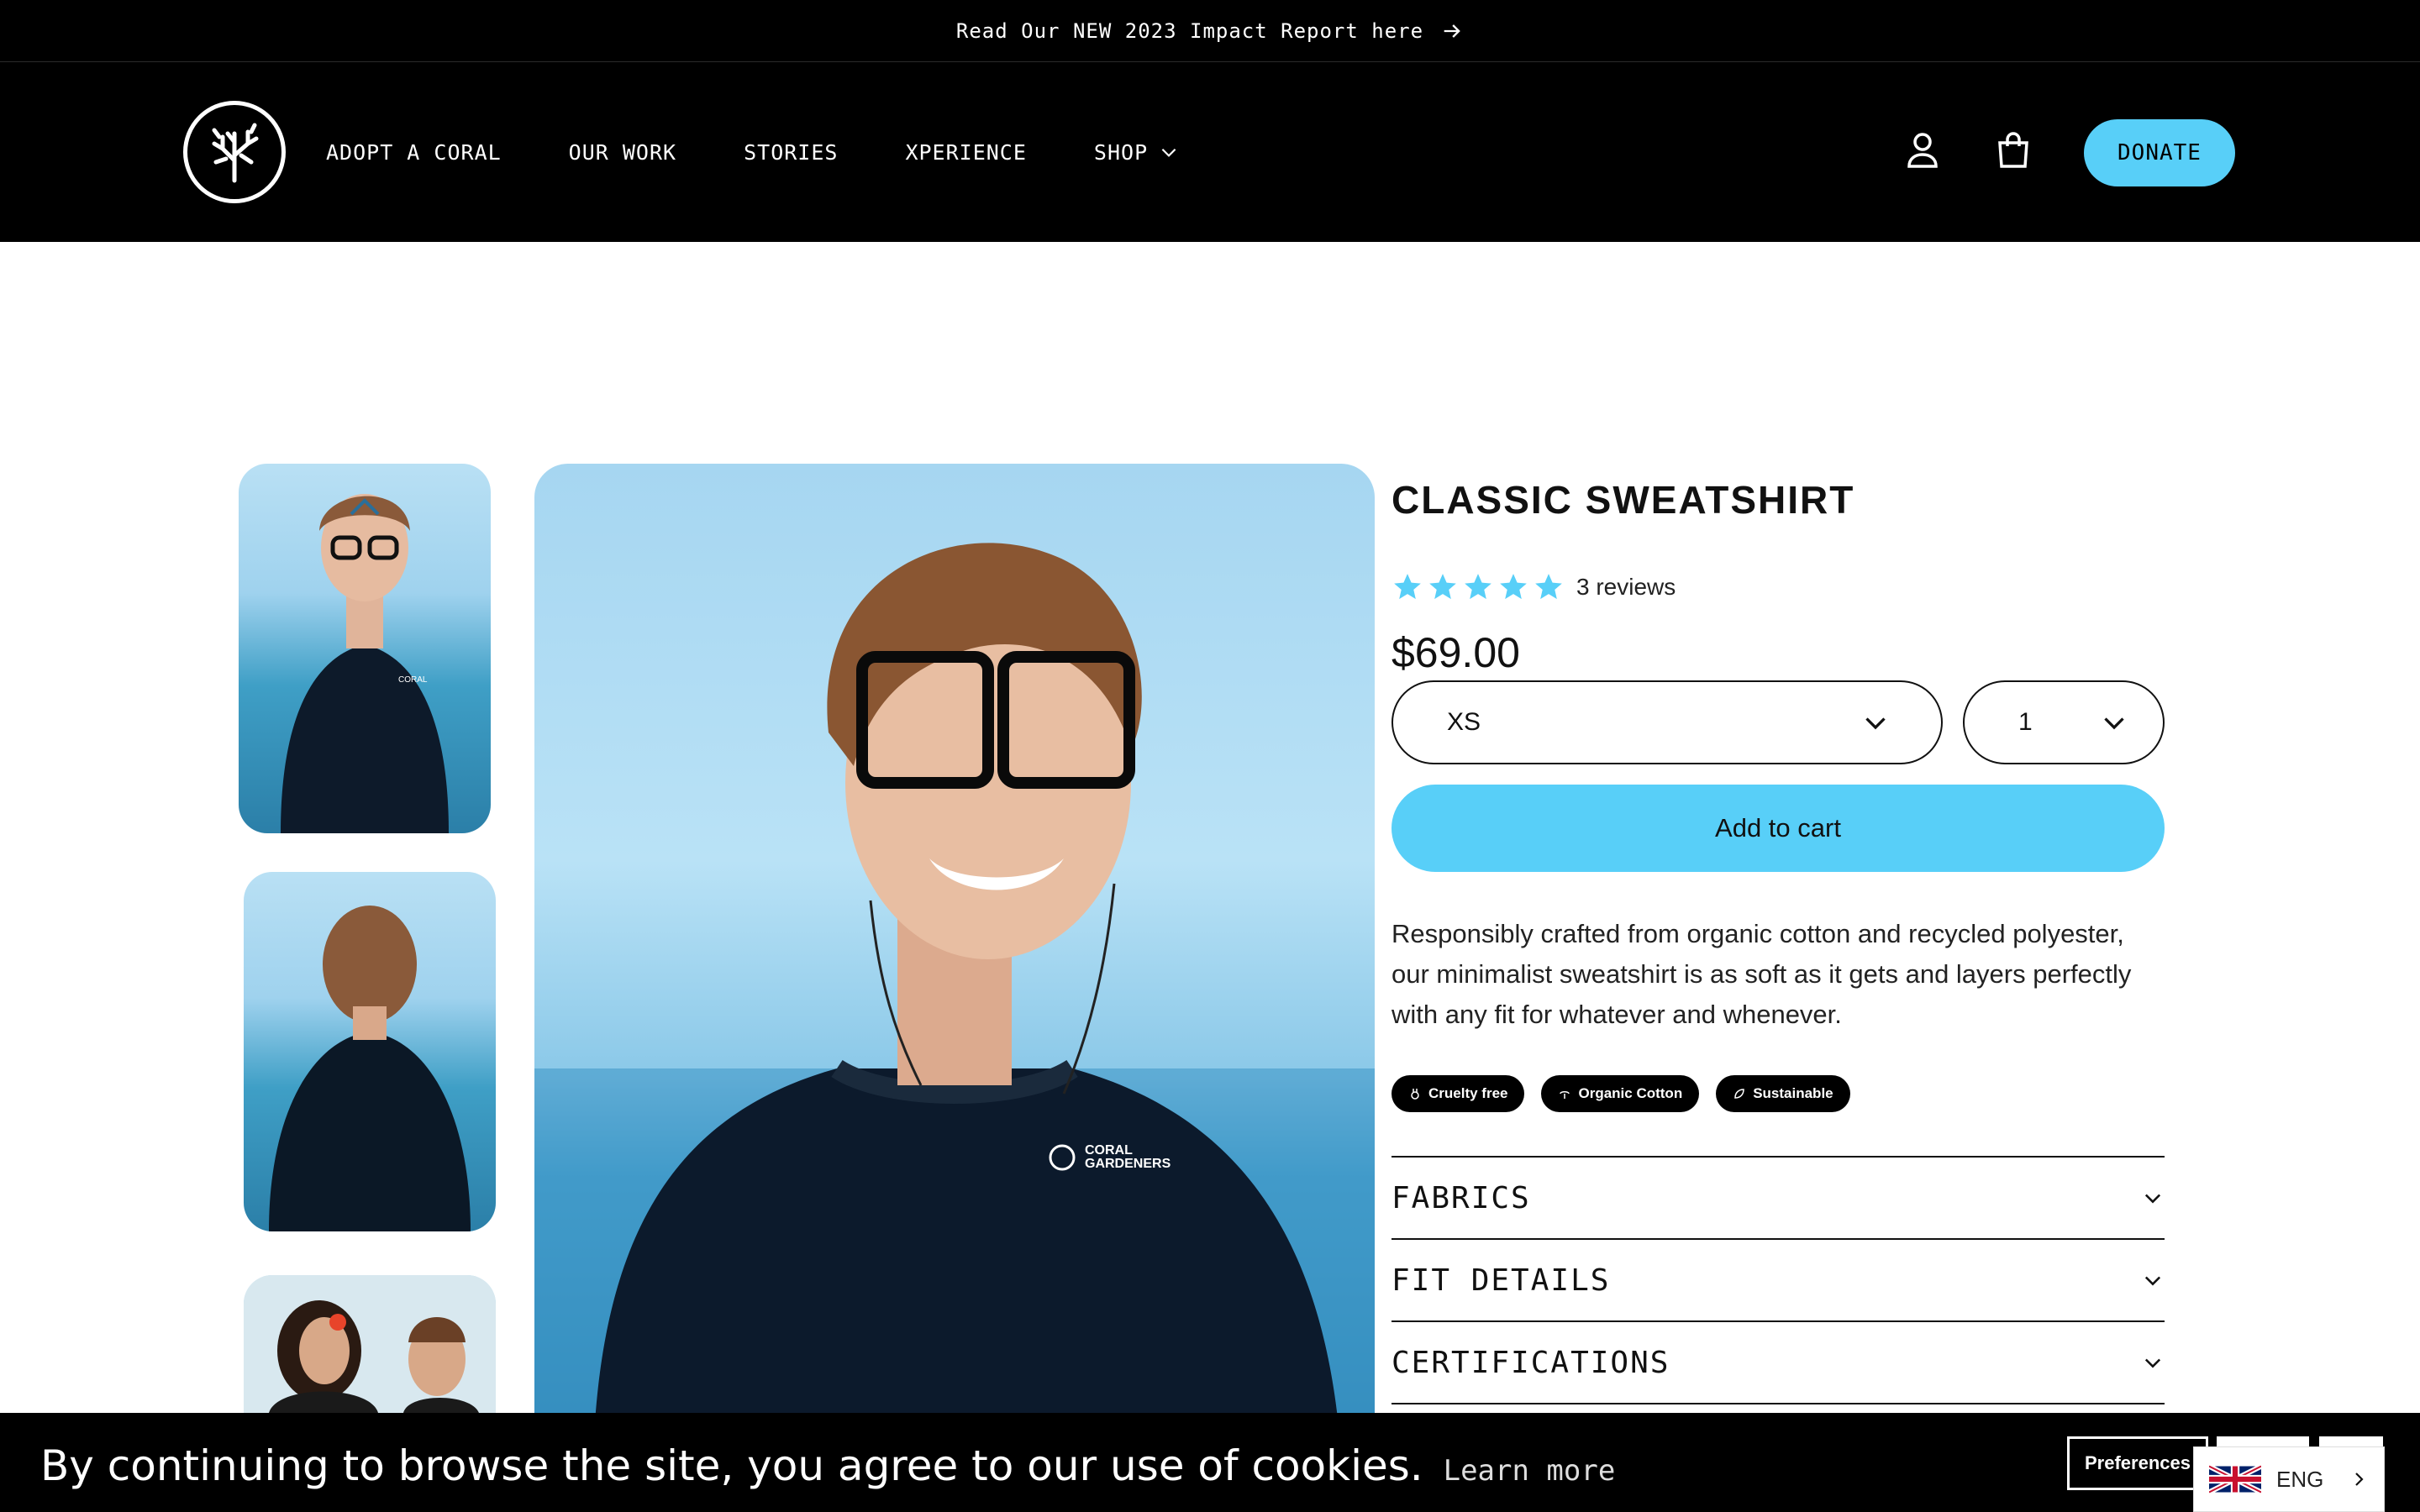  I want to click on nav-label: OUR WORK, so click(622, 152).